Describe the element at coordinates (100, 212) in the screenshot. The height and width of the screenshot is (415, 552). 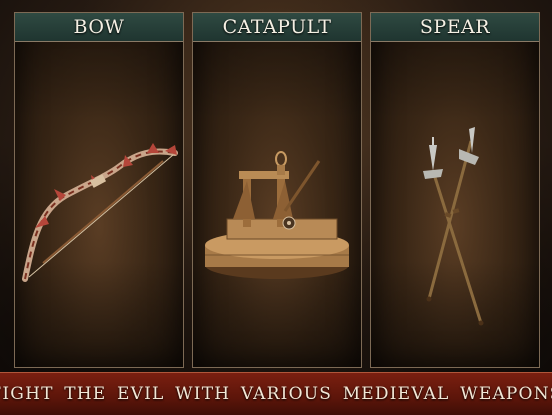
I see `bow-icon` at that location.